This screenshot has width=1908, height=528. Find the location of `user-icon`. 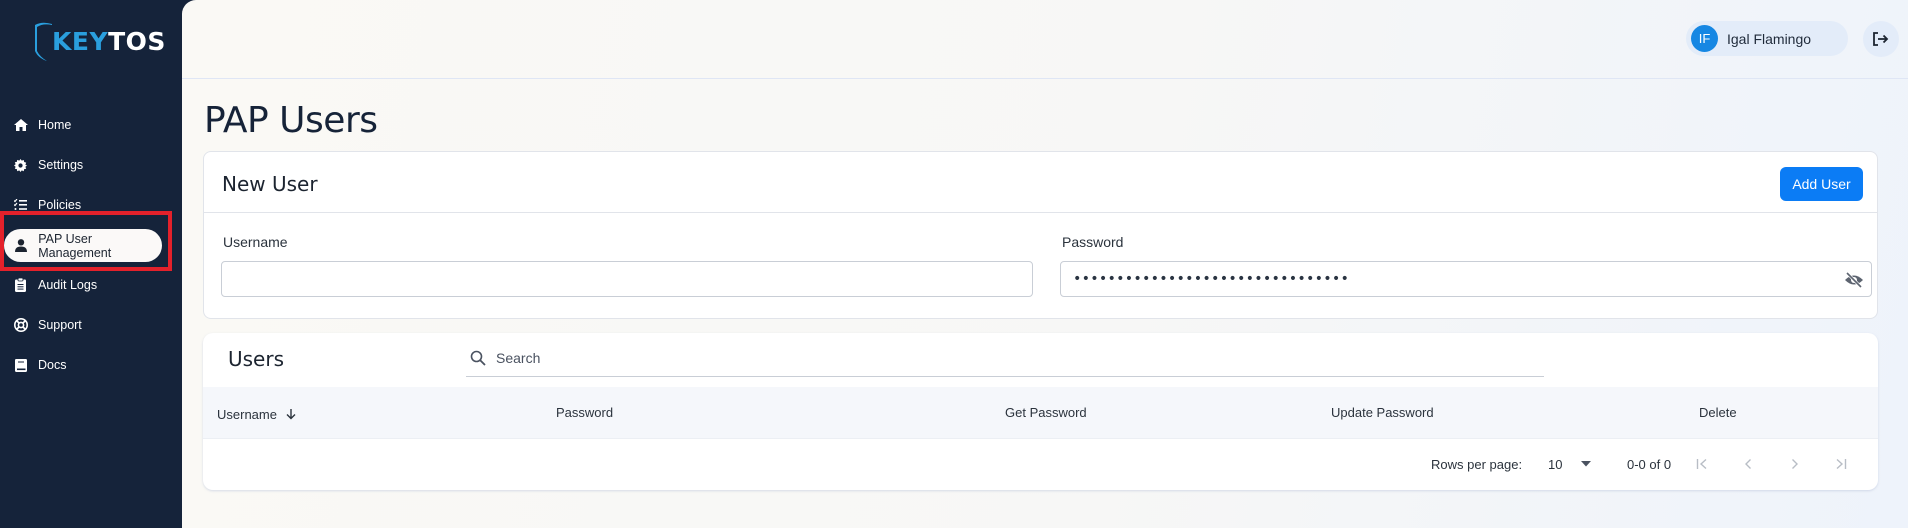

user-icon is located at coordinates (21, 245).